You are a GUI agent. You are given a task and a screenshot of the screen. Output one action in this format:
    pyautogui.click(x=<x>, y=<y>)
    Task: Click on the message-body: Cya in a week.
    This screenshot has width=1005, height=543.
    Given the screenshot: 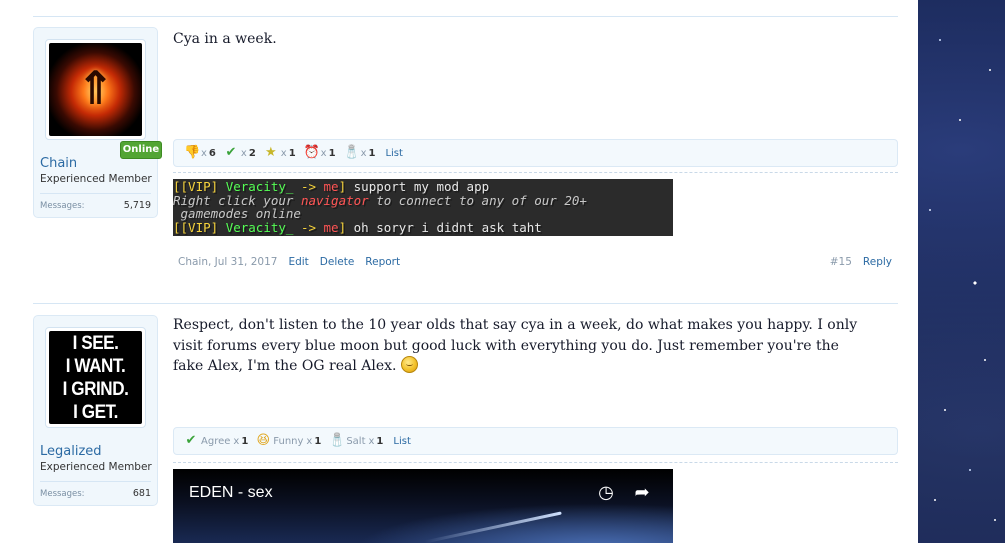 What is the action you would take?
    pyautogui.click(x=225, y=39)
    